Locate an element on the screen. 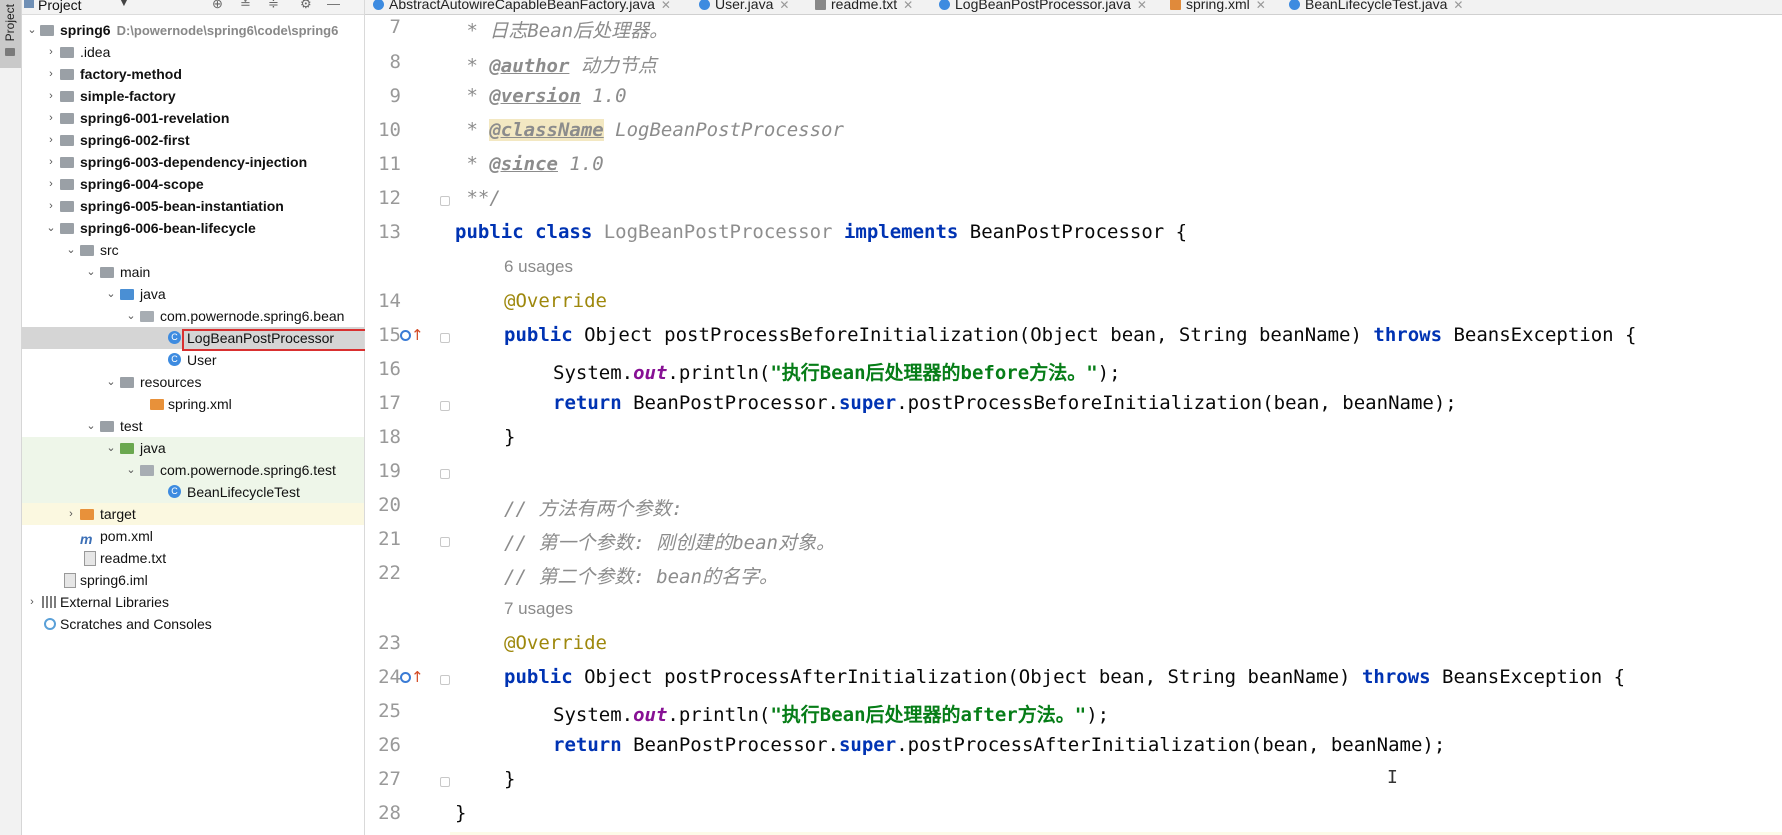 Image resolution: width=1782 pixels, height=835 pixels. project-panel-title: Project is located at coordinates (60, 6).